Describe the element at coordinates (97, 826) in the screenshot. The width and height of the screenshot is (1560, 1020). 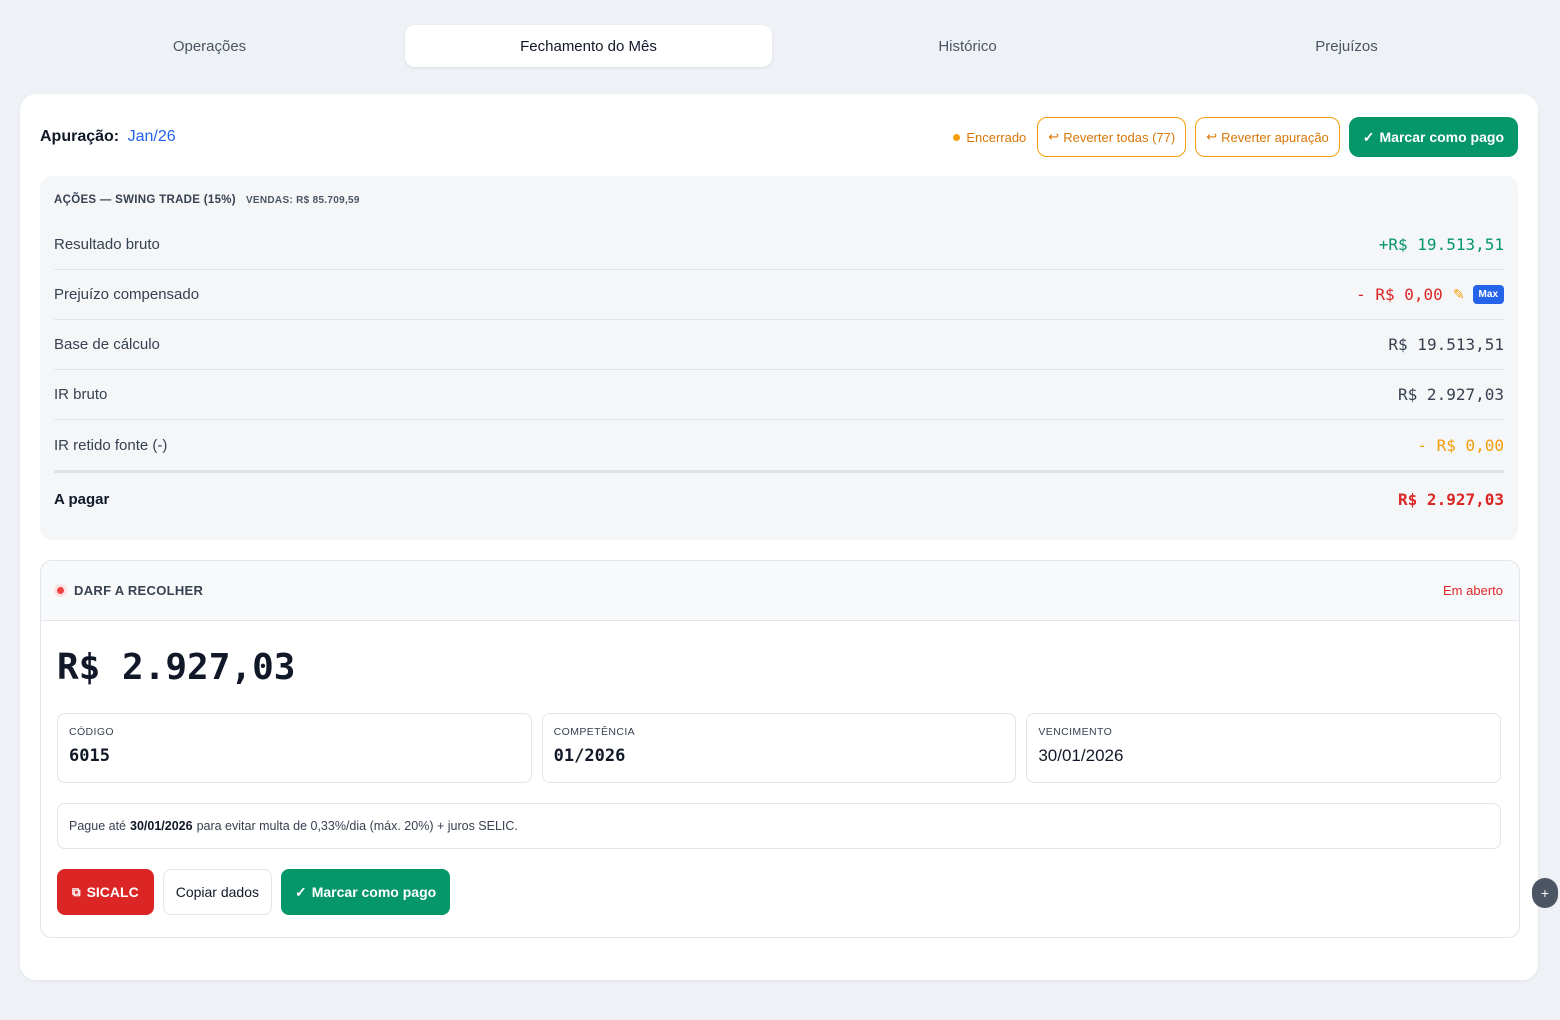
I see `notice-prefix: Pague até` at that location.